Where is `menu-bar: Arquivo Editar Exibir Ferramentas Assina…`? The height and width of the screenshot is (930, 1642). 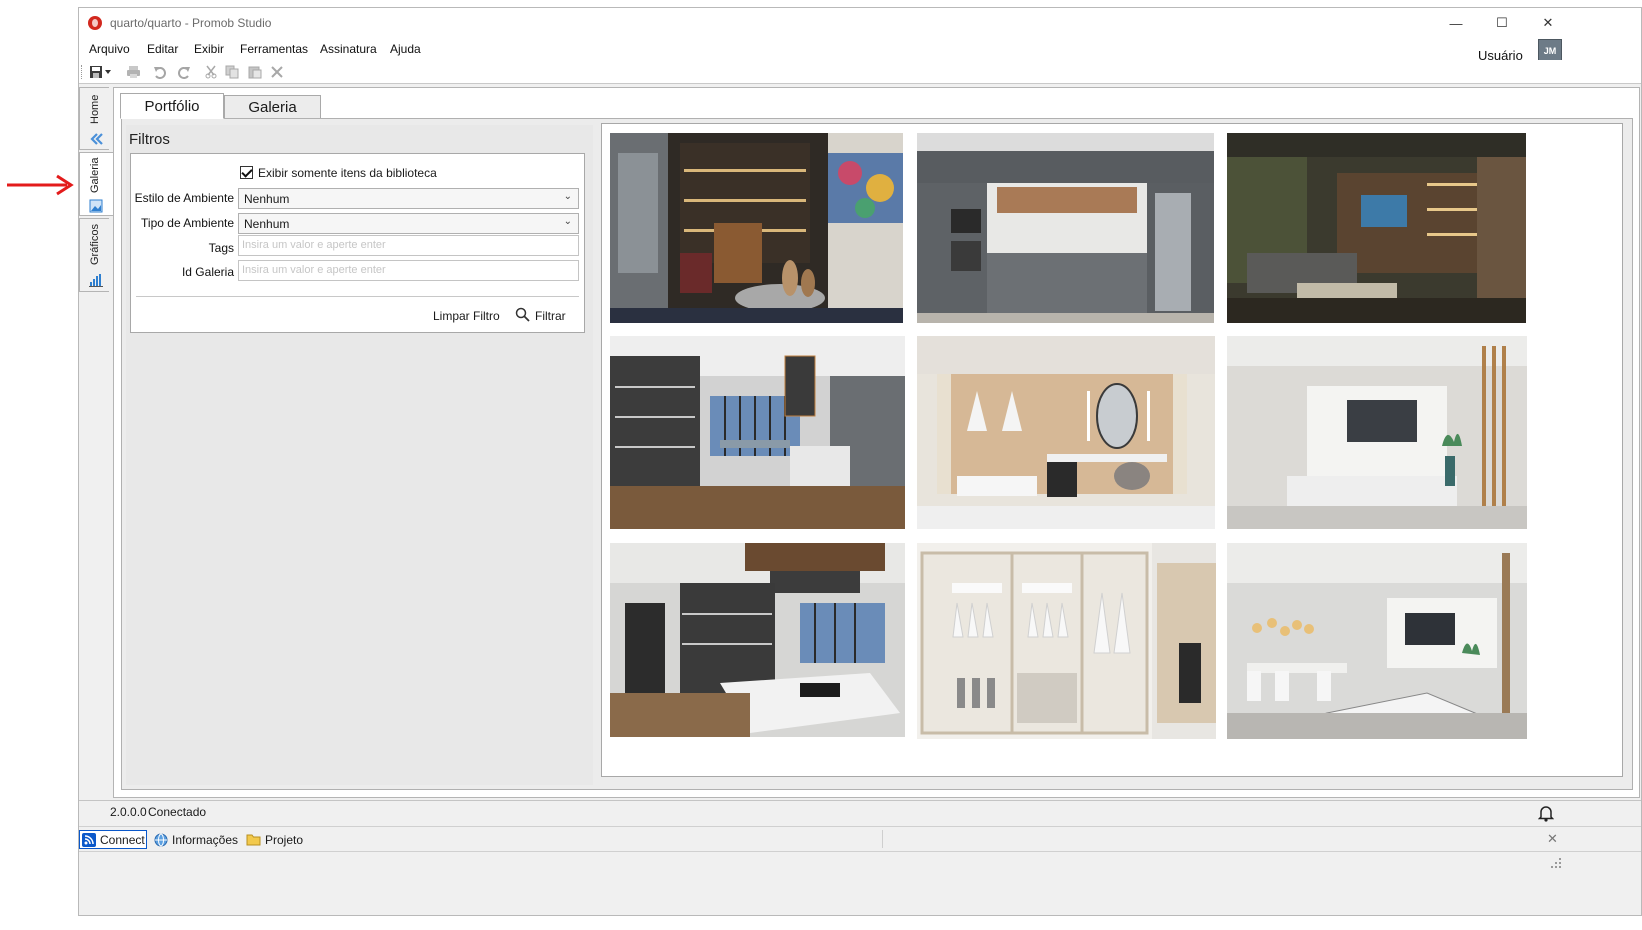 menu-bar: Arquivo Editar Exibir Ferramentas Assina… is located at coordinates (860, 49).